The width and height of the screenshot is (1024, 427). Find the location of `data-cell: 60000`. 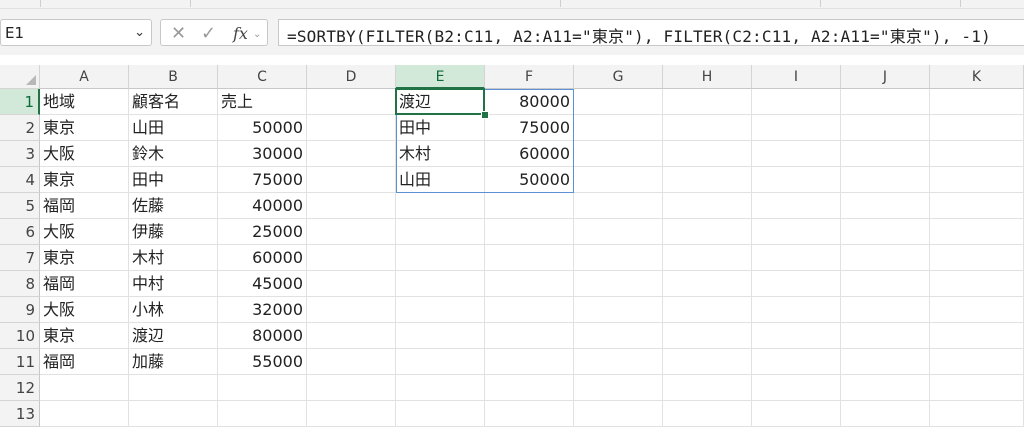

data-cell: 60000 is located at coordinates (262, 258).